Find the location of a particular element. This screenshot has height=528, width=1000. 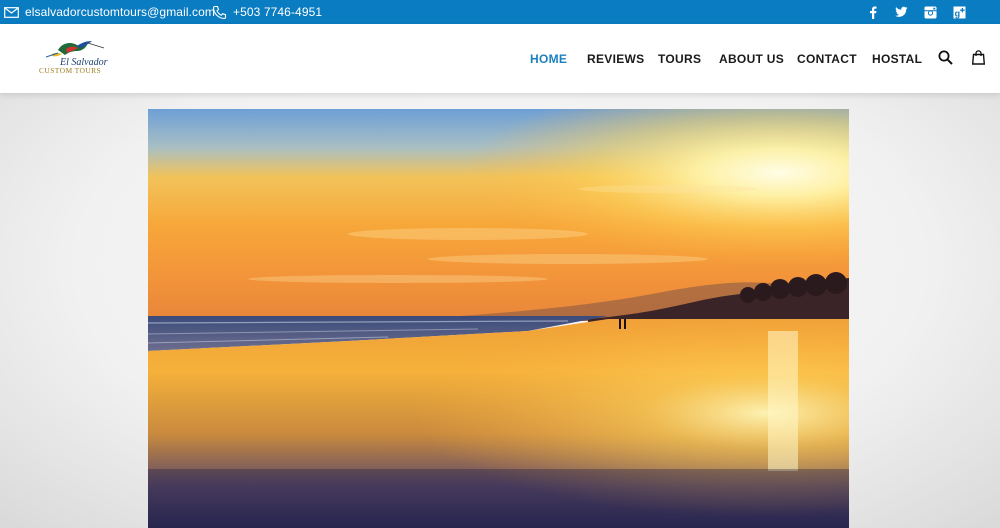

phone-text: +503 7746-4951 is located at coordinates (277, 12).